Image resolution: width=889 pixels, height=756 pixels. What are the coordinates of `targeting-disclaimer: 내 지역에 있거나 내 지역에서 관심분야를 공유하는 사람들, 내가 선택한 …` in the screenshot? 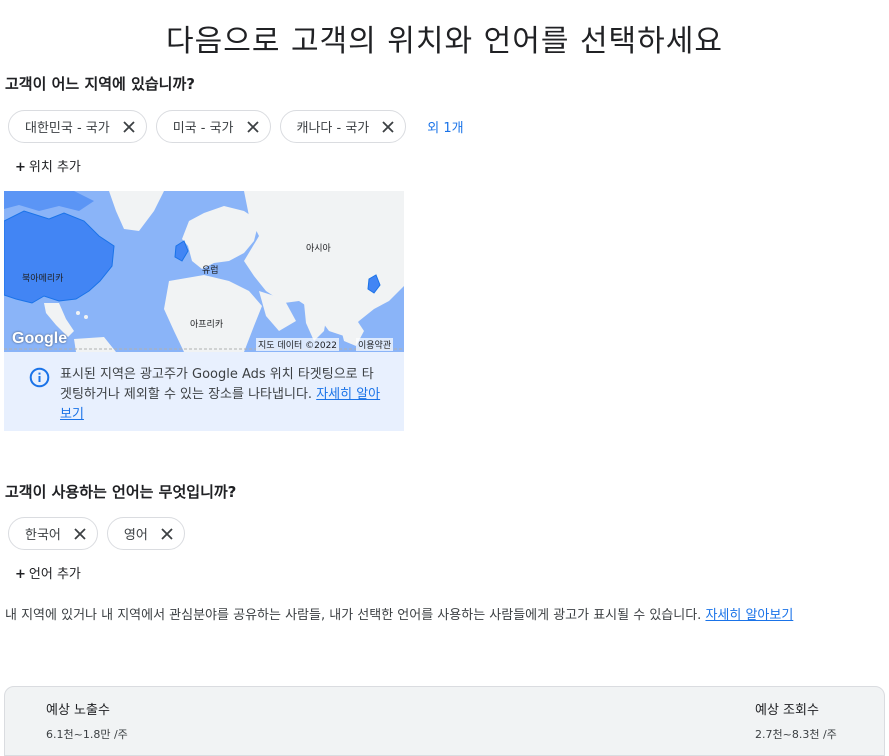 It's located at (444, 615).